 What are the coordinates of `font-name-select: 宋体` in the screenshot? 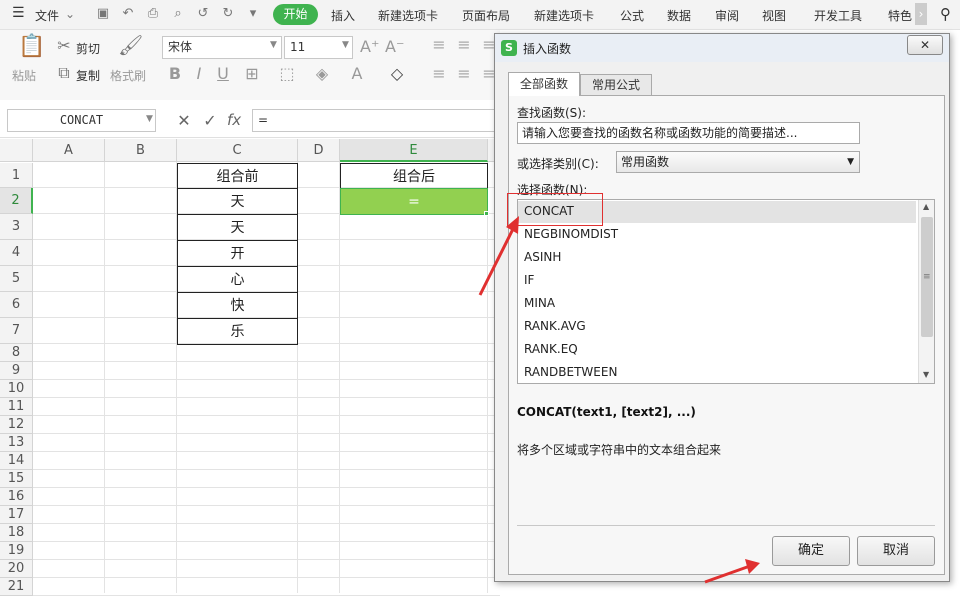 It's located at (222, 47).